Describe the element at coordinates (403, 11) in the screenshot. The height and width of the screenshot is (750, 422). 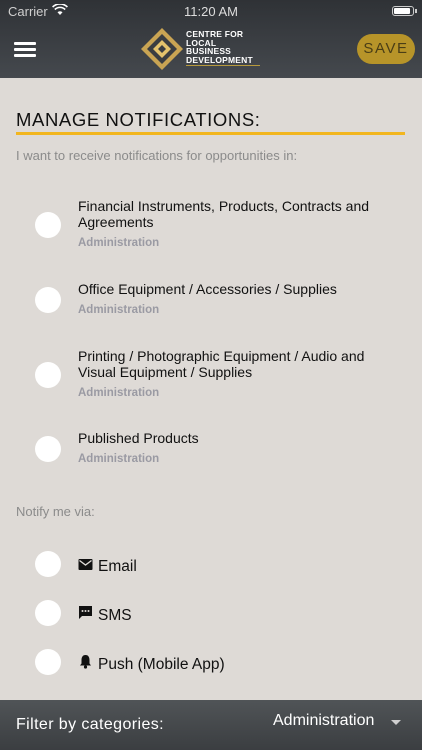
I see `battery-icon` at that location.